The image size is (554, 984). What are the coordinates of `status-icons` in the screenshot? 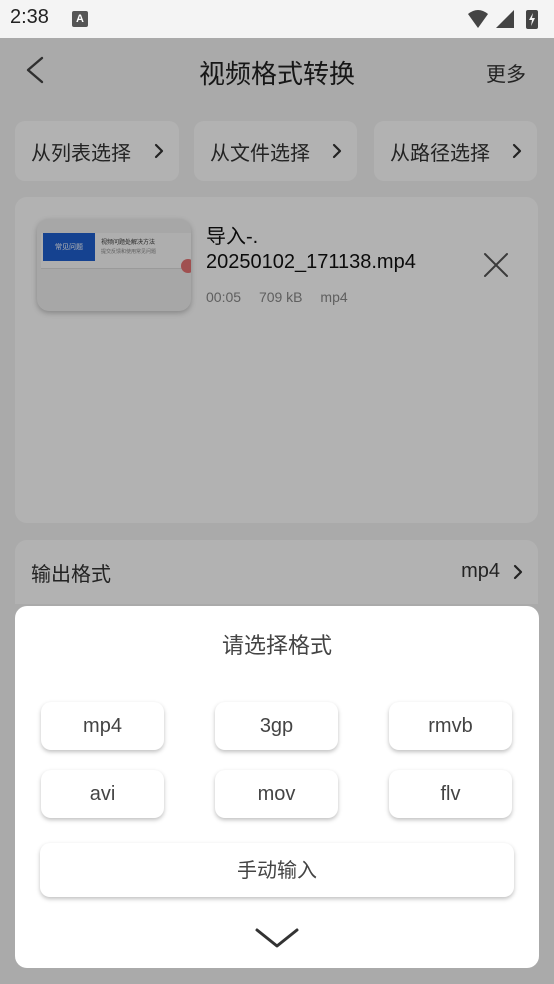 It's located at (503, 19).